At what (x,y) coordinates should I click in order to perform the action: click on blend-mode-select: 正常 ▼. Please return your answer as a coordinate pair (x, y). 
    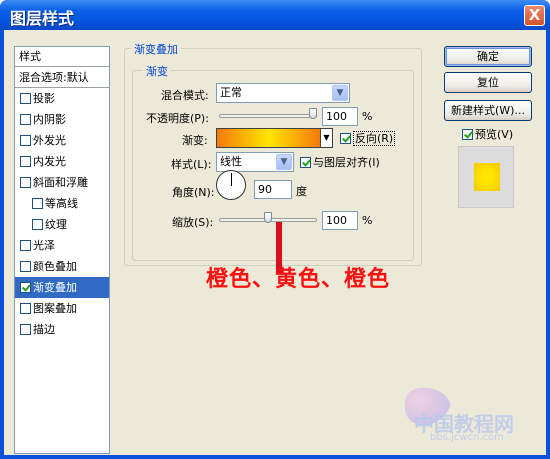
    Looking at the image, I should click on (283, 93).